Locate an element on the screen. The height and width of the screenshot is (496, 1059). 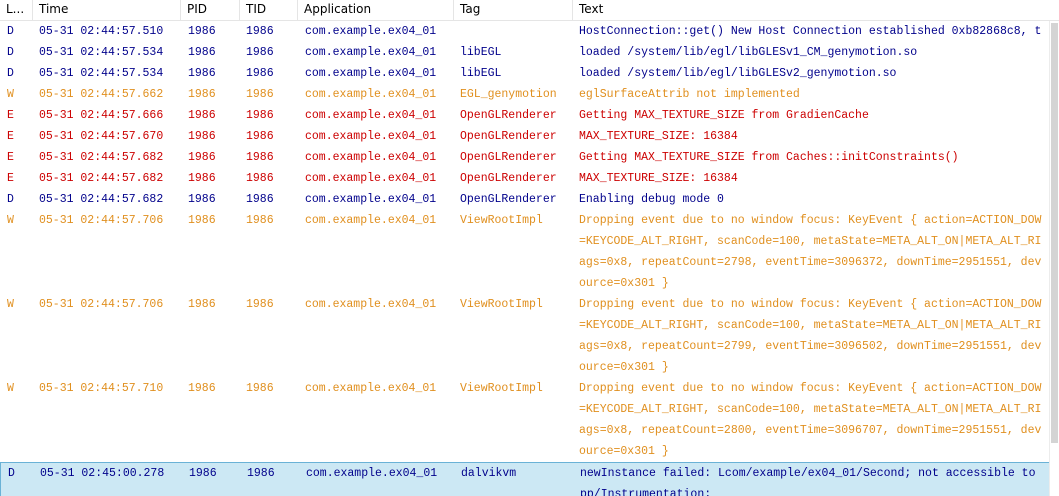
log-time-cell: 05-31 02:45:00.278 is located at coordinates (102, 473).